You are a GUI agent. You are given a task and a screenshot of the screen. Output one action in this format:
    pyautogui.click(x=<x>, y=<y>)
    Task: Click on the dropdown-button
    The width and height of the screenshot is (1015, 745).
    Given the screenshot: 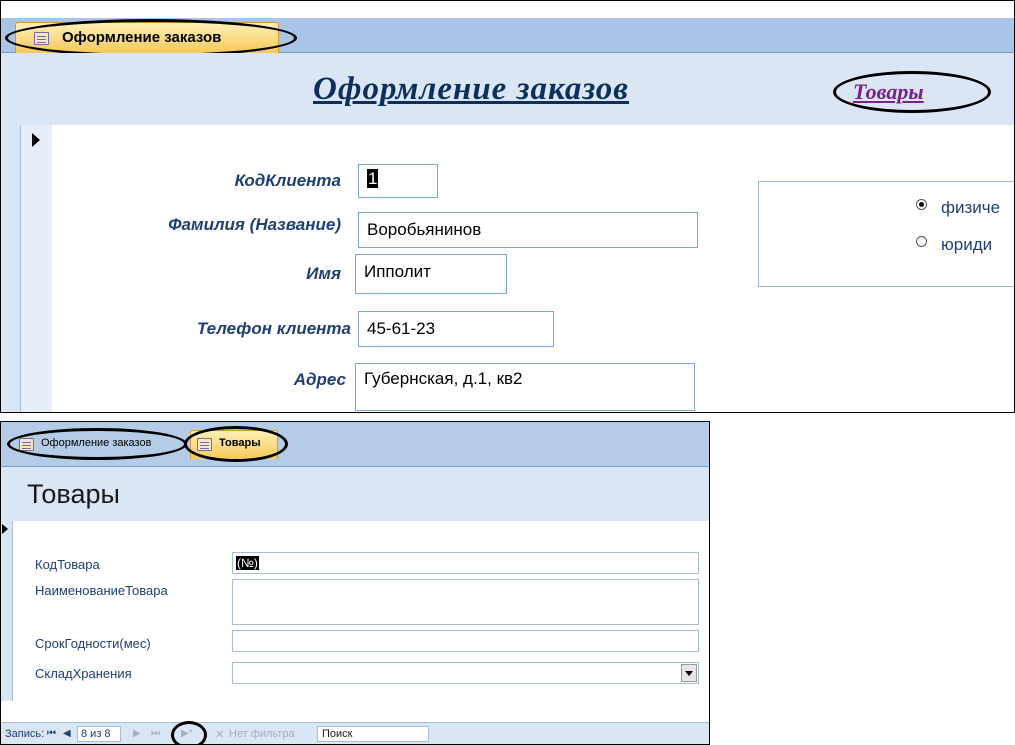 What is the action you would take?
    pyautogui.click(x=689, y=673)
    